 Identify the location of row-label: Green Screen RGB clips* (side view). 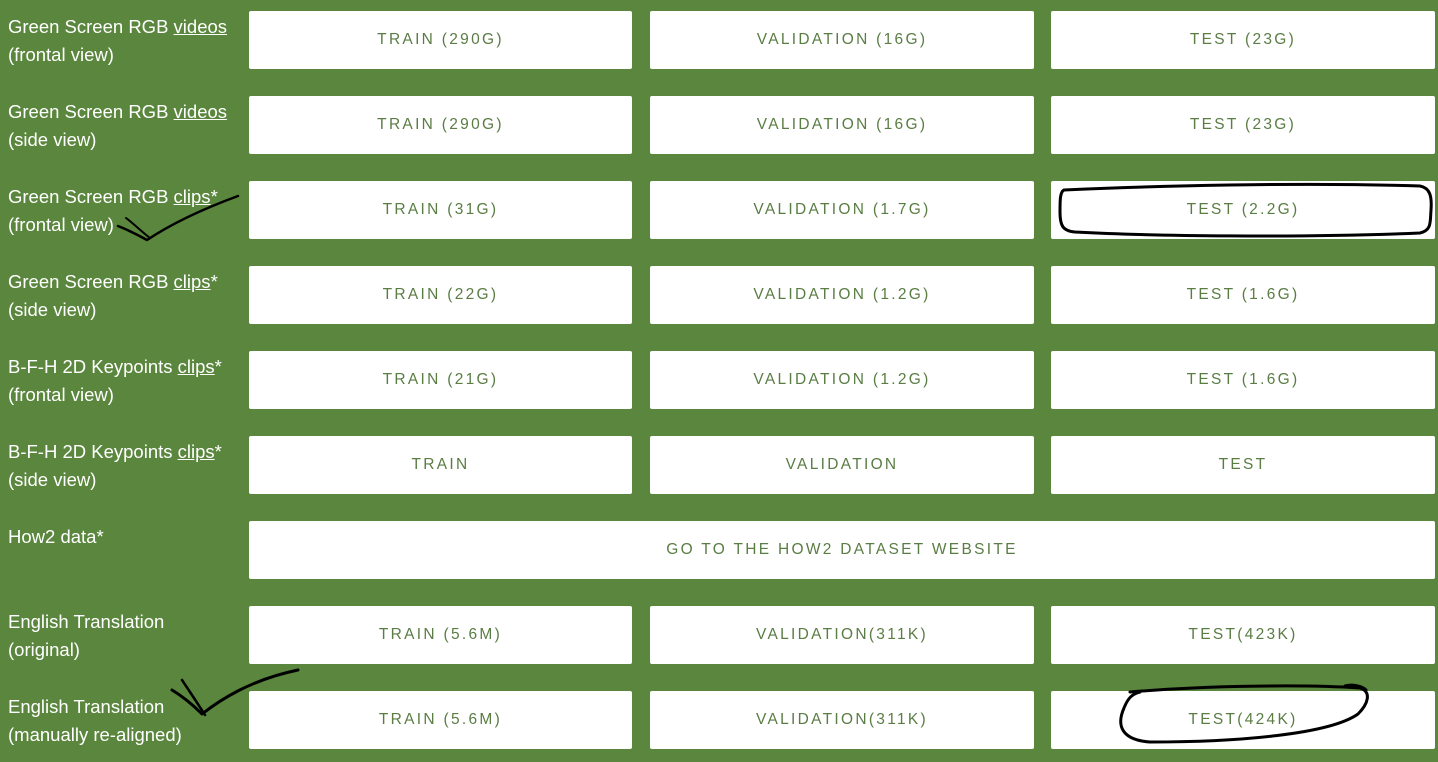
(125, 296).